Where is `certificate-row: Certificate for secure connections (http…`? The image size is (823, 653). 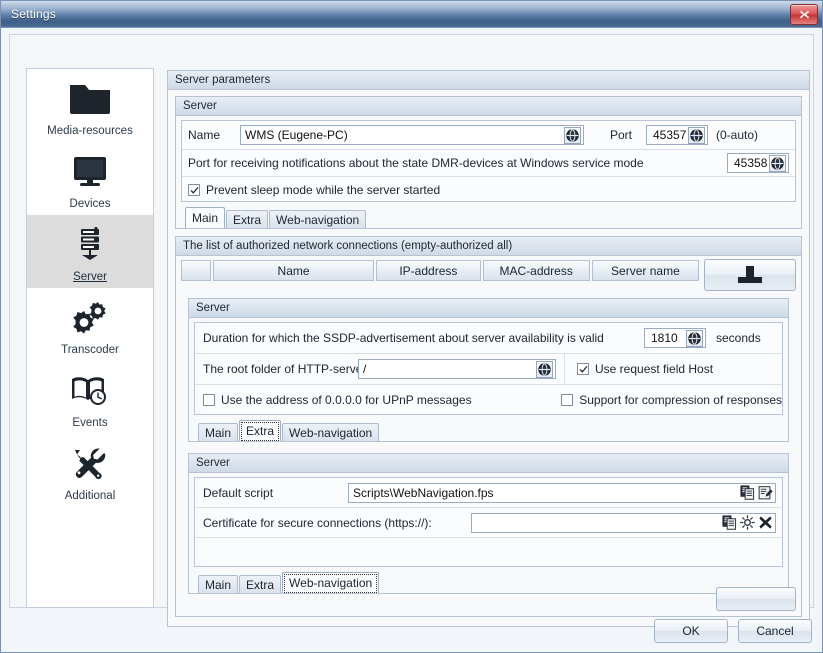
certificate-row: Certificate for secure connections (http… is located at coordinates (488, 523).